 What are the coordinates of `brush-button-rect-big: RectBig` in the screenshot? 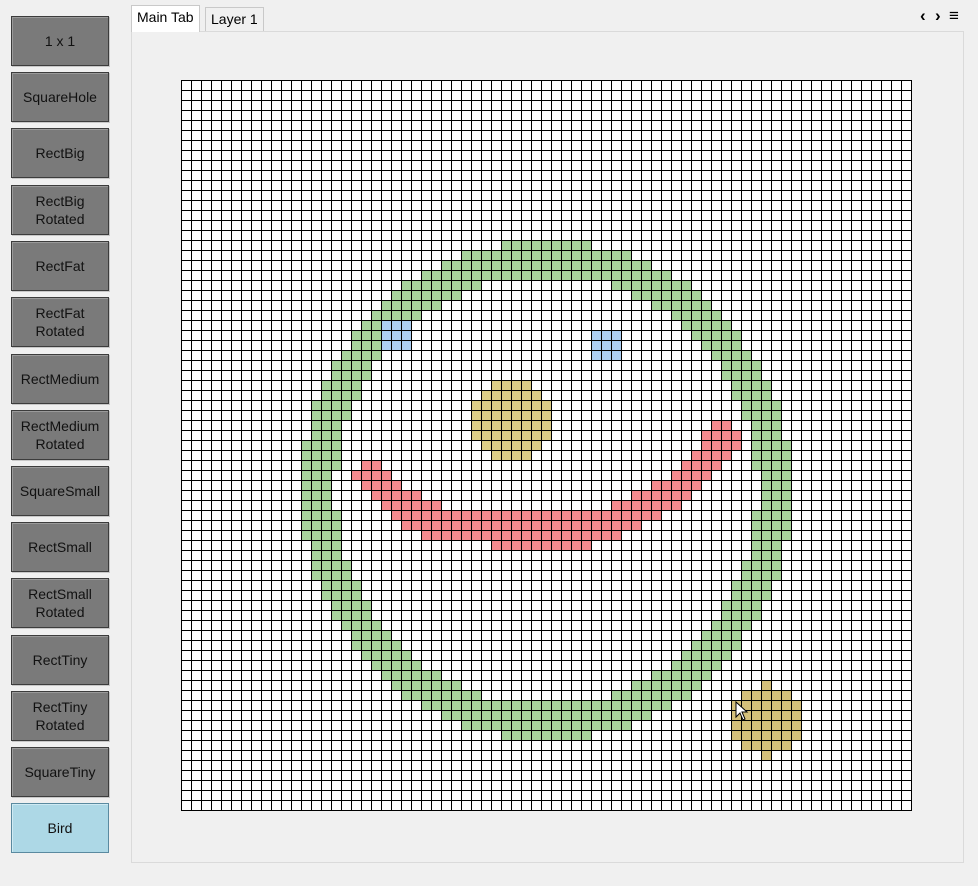 It's located at (60, 153).